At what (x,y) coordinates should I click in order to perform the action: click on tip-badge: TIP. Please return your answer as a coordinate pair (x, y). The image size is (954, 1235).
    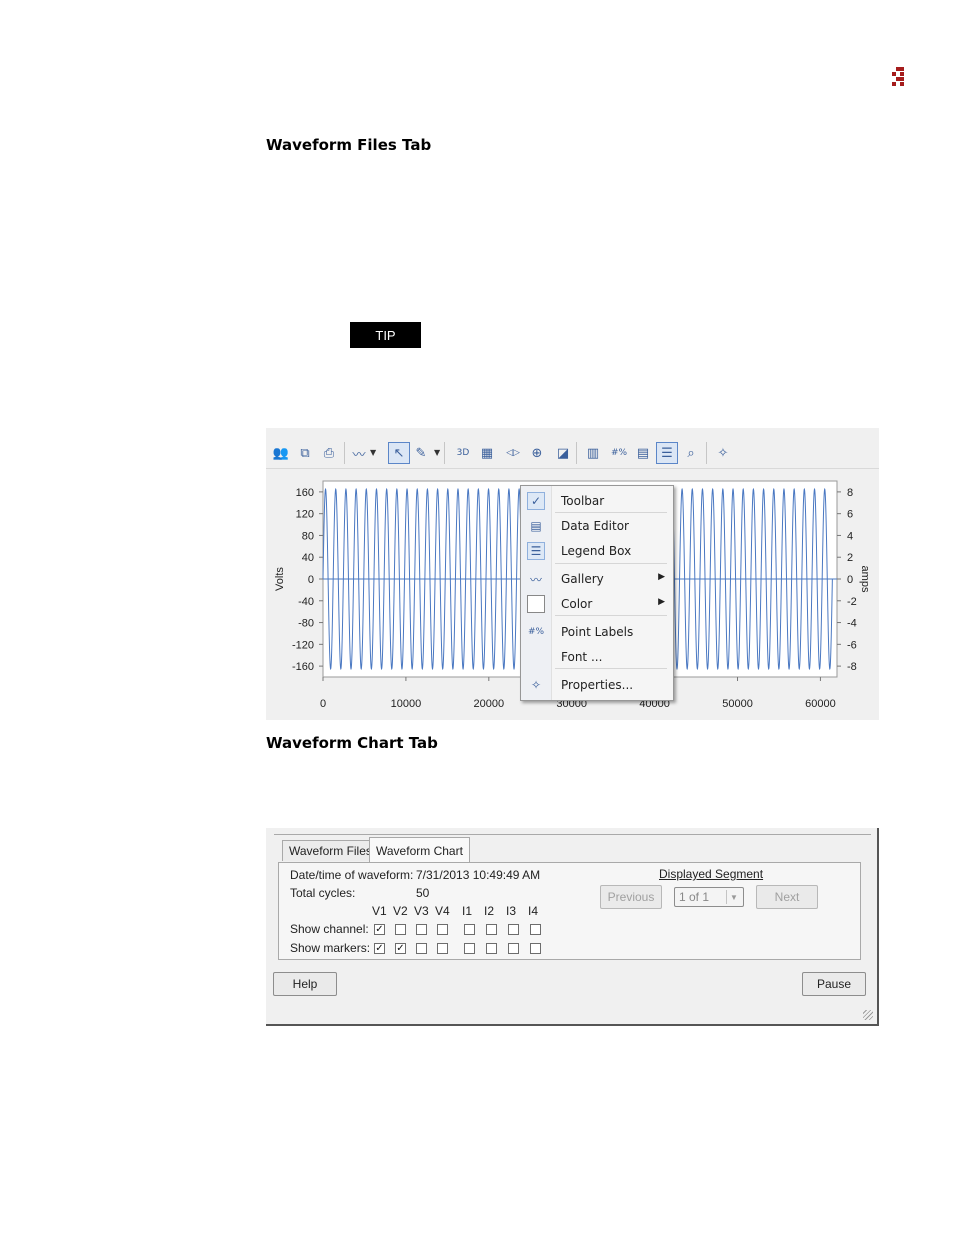
    Looking at the image, I should click on (385, 335).